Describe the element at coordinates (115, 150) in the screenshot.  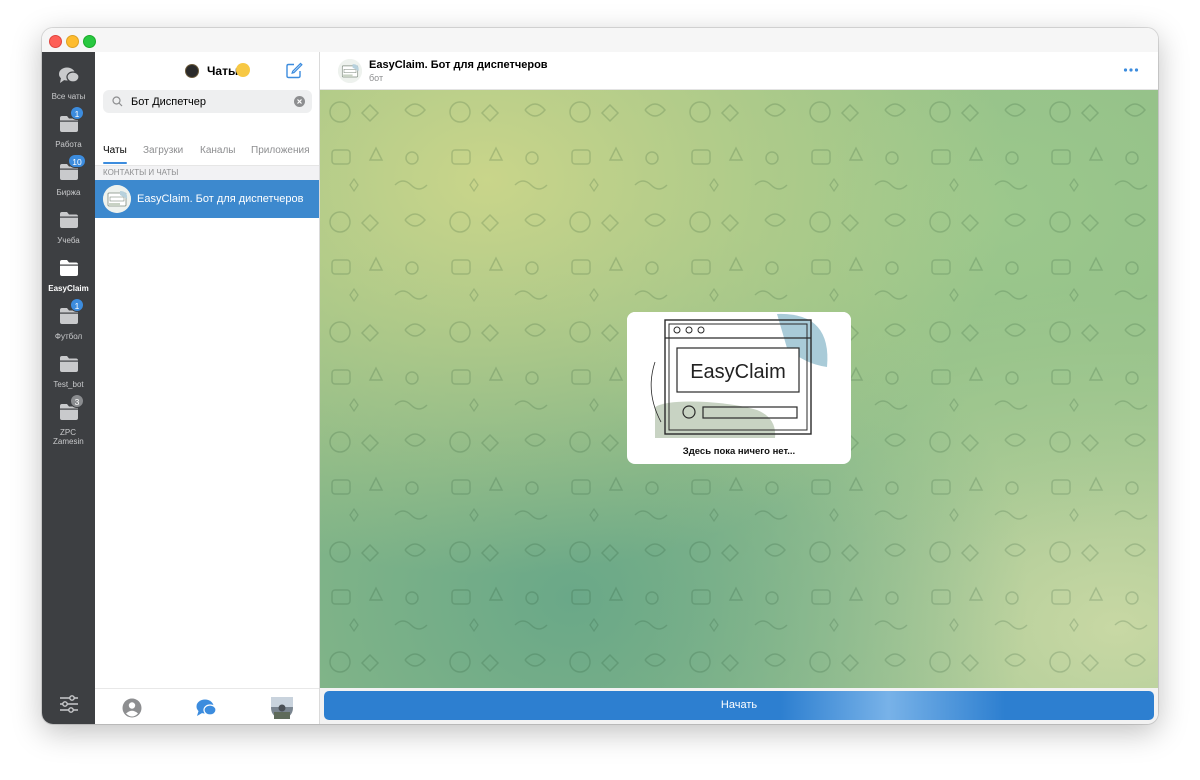
I see `tab-chats: Чаты` at that location.